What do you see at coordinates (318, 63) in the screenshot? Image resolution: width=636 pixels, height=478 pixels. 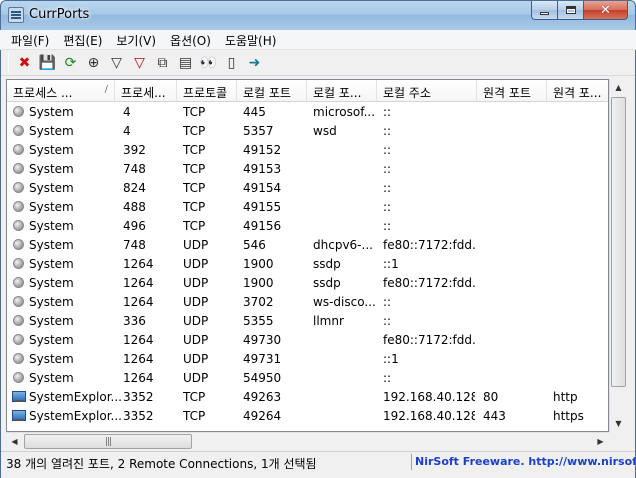 I see `toolbar: ✖ 💾 ⟳ ⊕ ▽ ▽ ⧉ ▤ 👀 ▯ ➜` at bounding box center [318, 63].